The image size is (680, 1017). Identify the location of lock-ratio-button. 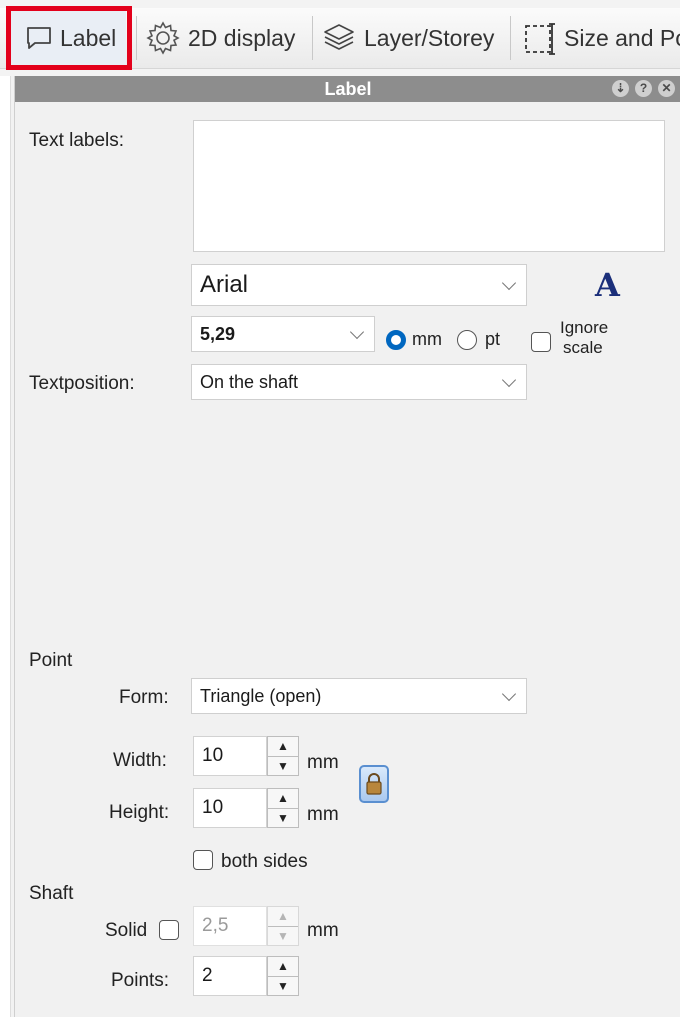
(374, 784).